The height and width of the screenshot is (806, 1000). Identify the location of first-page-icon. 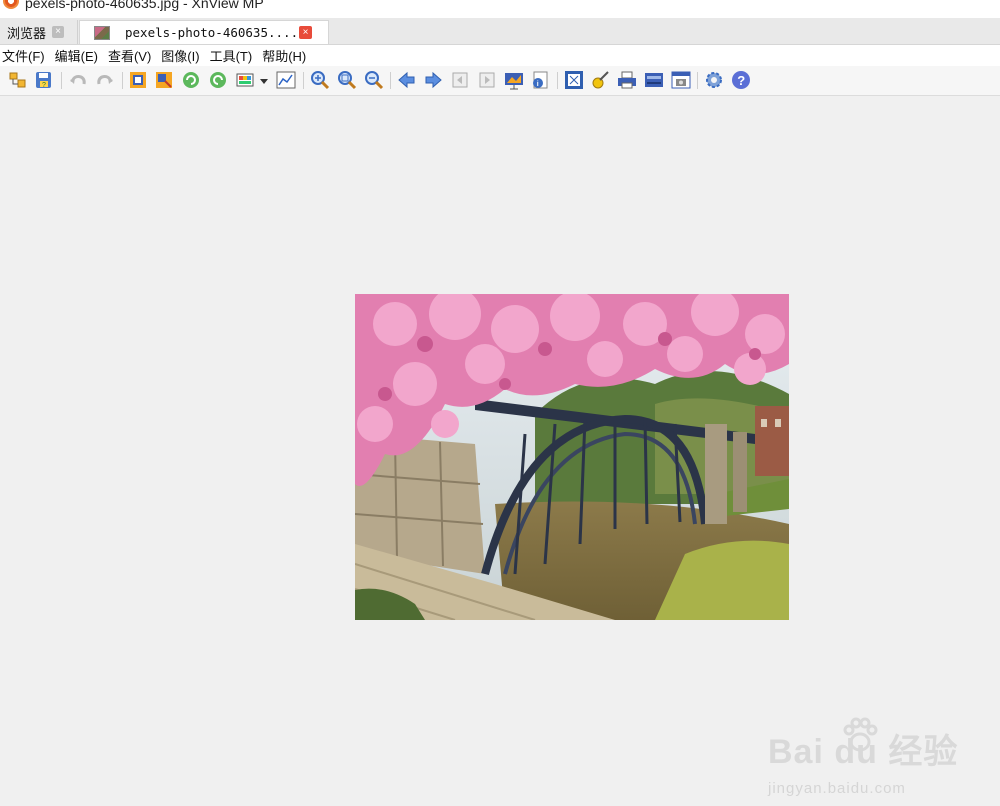
(460, 80).